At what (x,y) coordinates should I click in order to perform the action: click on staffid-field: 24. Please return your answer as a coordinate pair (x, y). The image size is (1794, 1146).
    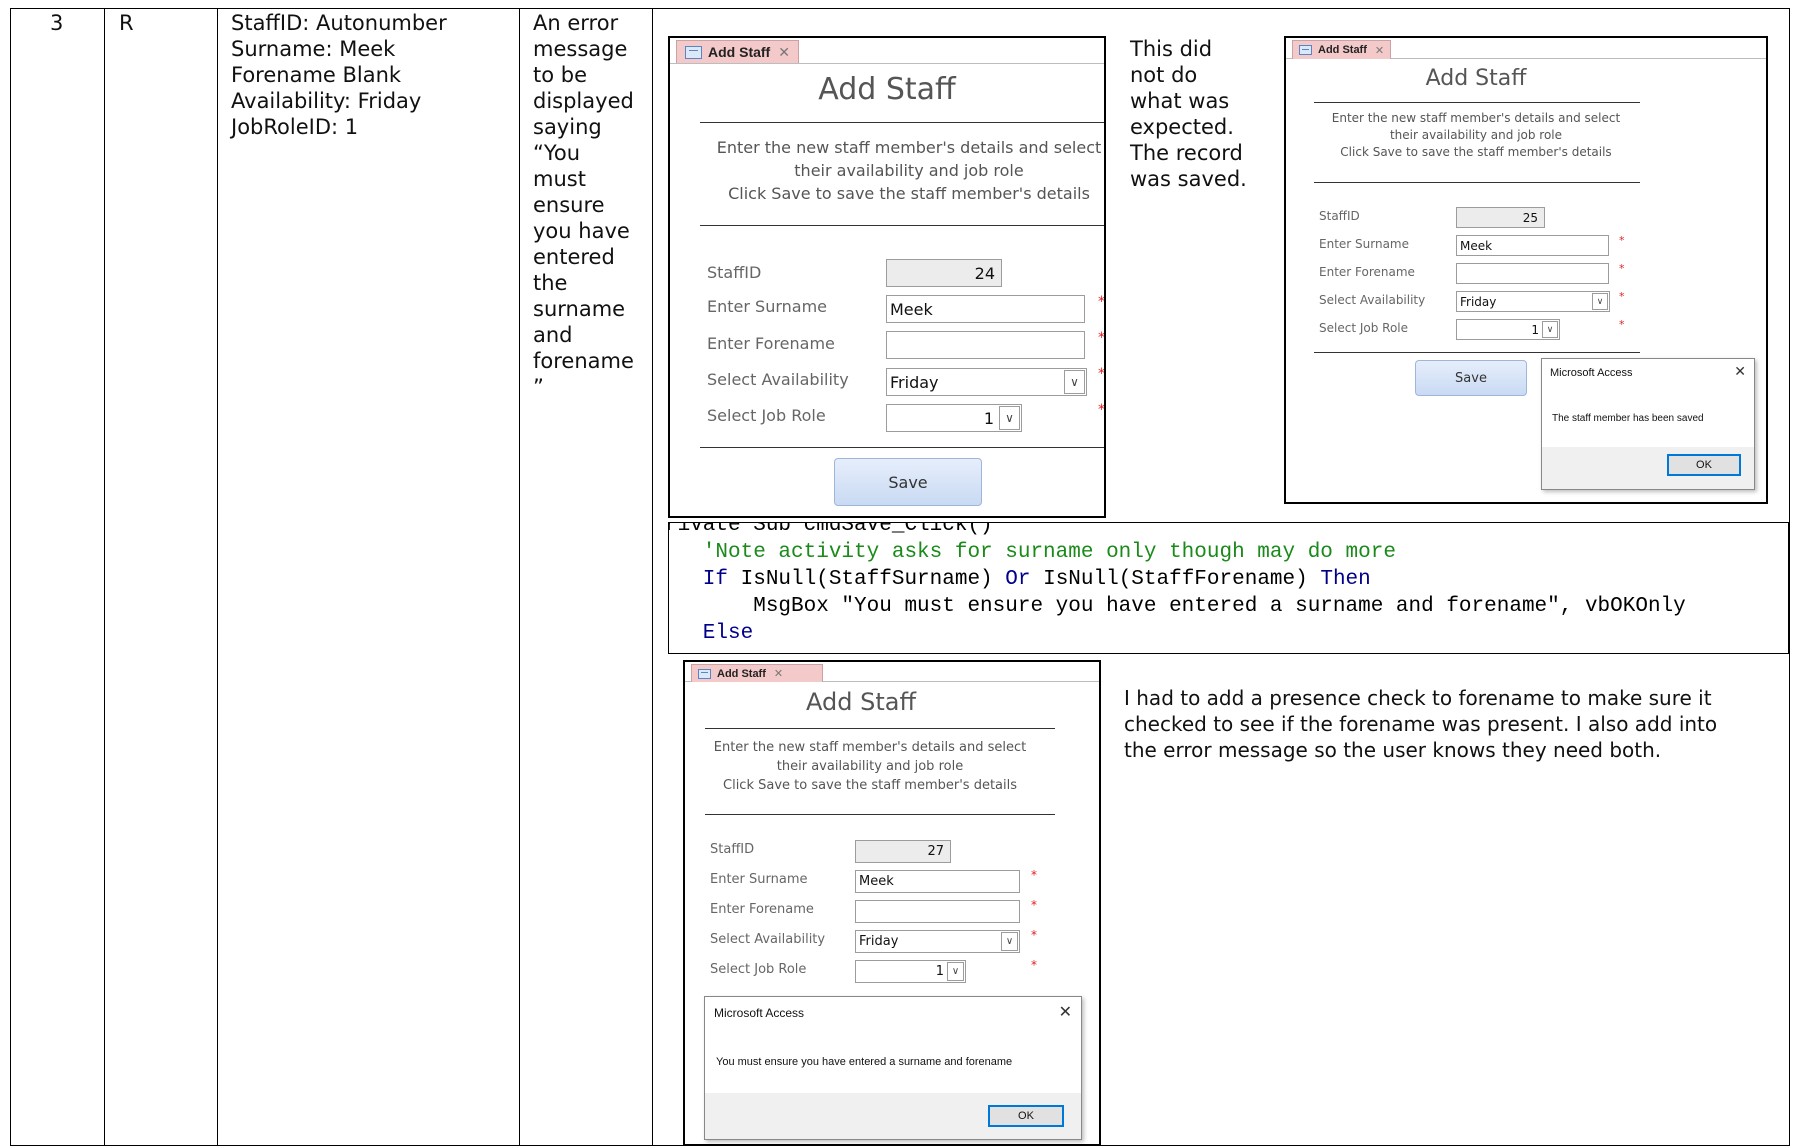
    Looking at the image, I should click on (944, 273).